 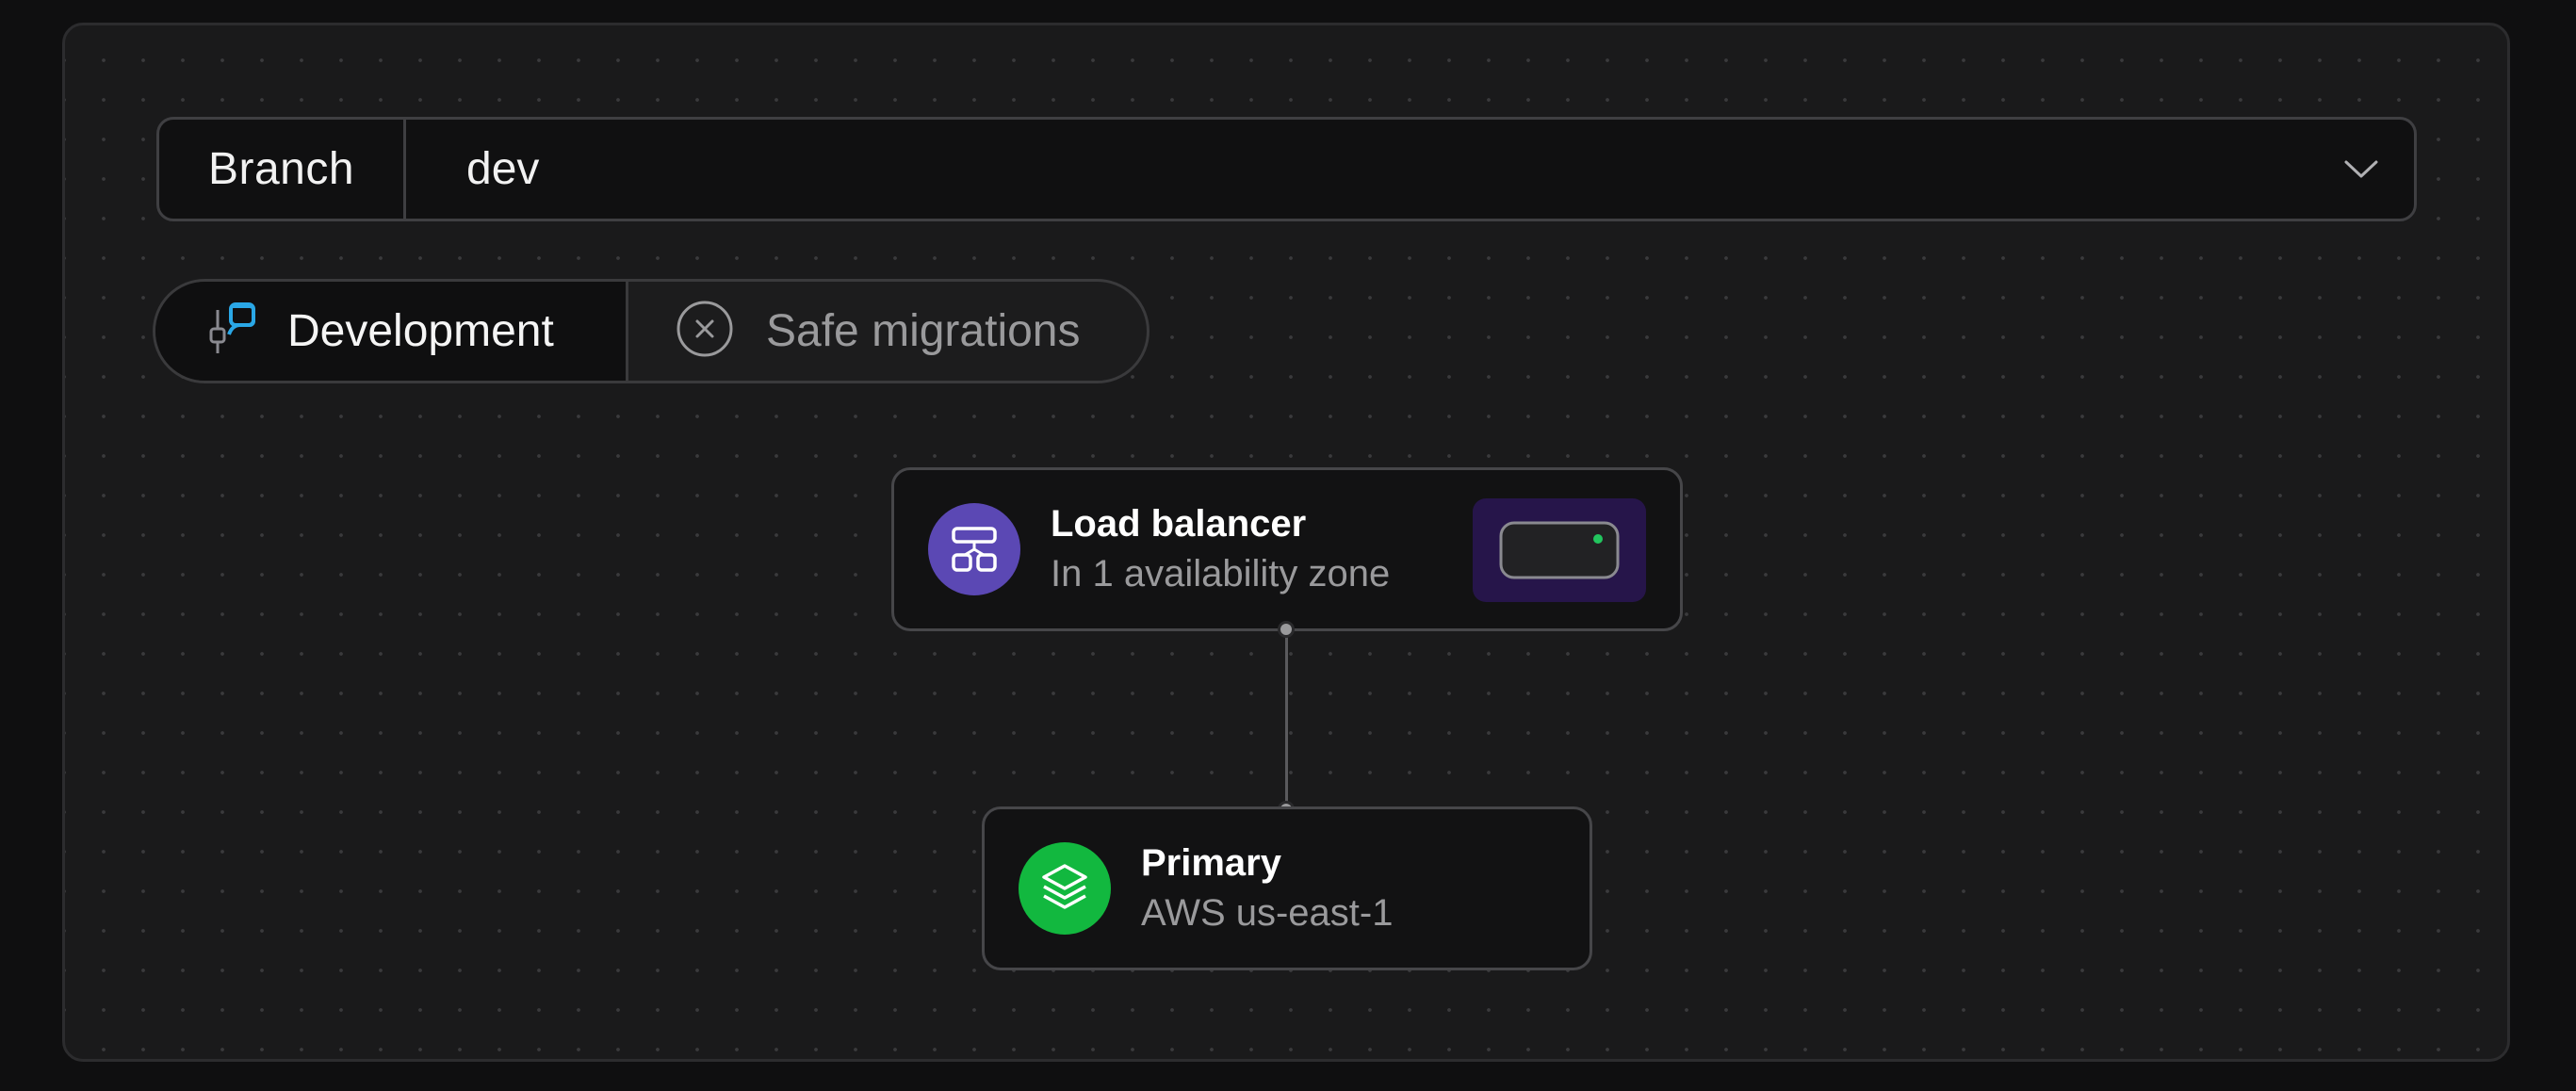 I want to click on development-pill: Development, so click(x=391, y=331).